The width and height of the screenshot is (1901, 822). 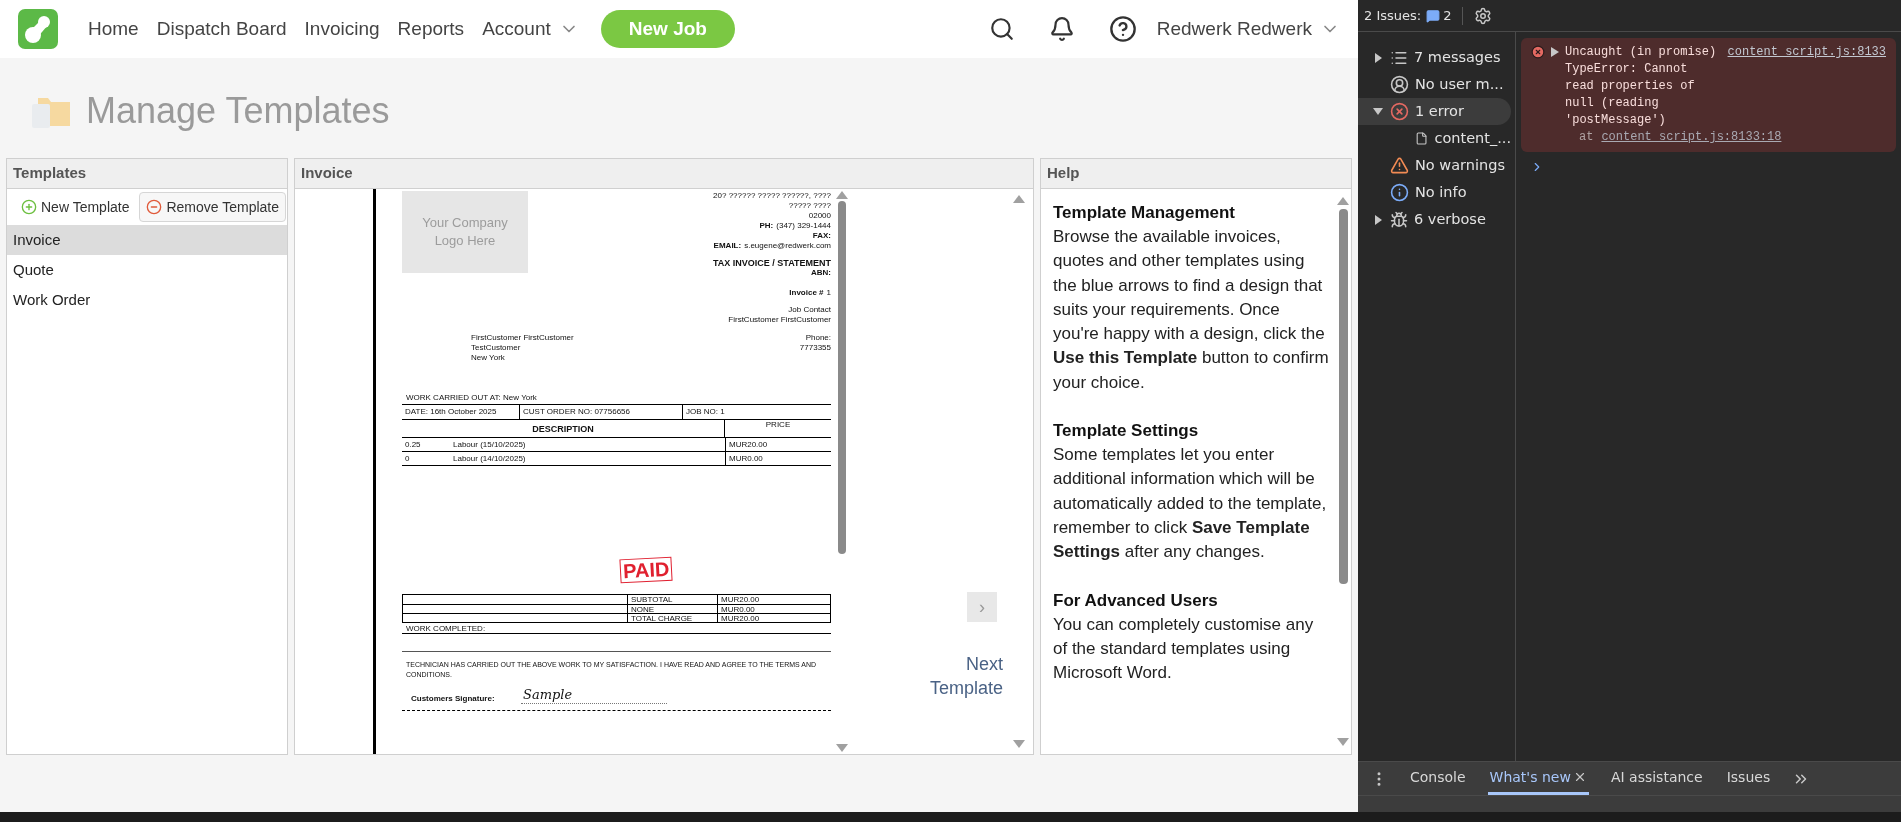 I want to click on user-menu: Redwerk Redwerk, so click(x=1248, y=29).